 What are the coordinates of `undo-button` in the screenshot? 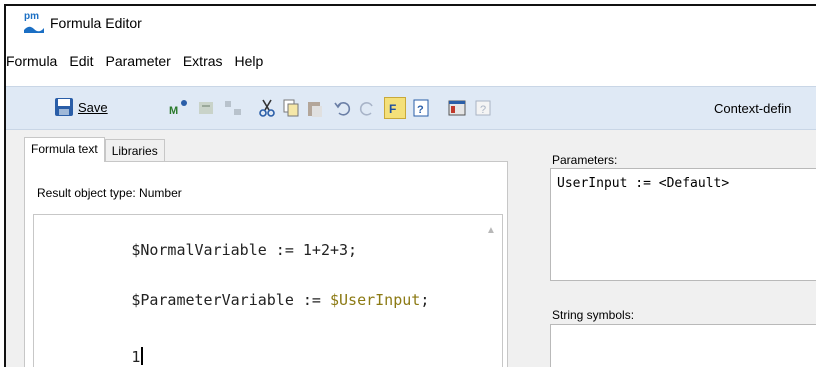 It's located at (343, 108).